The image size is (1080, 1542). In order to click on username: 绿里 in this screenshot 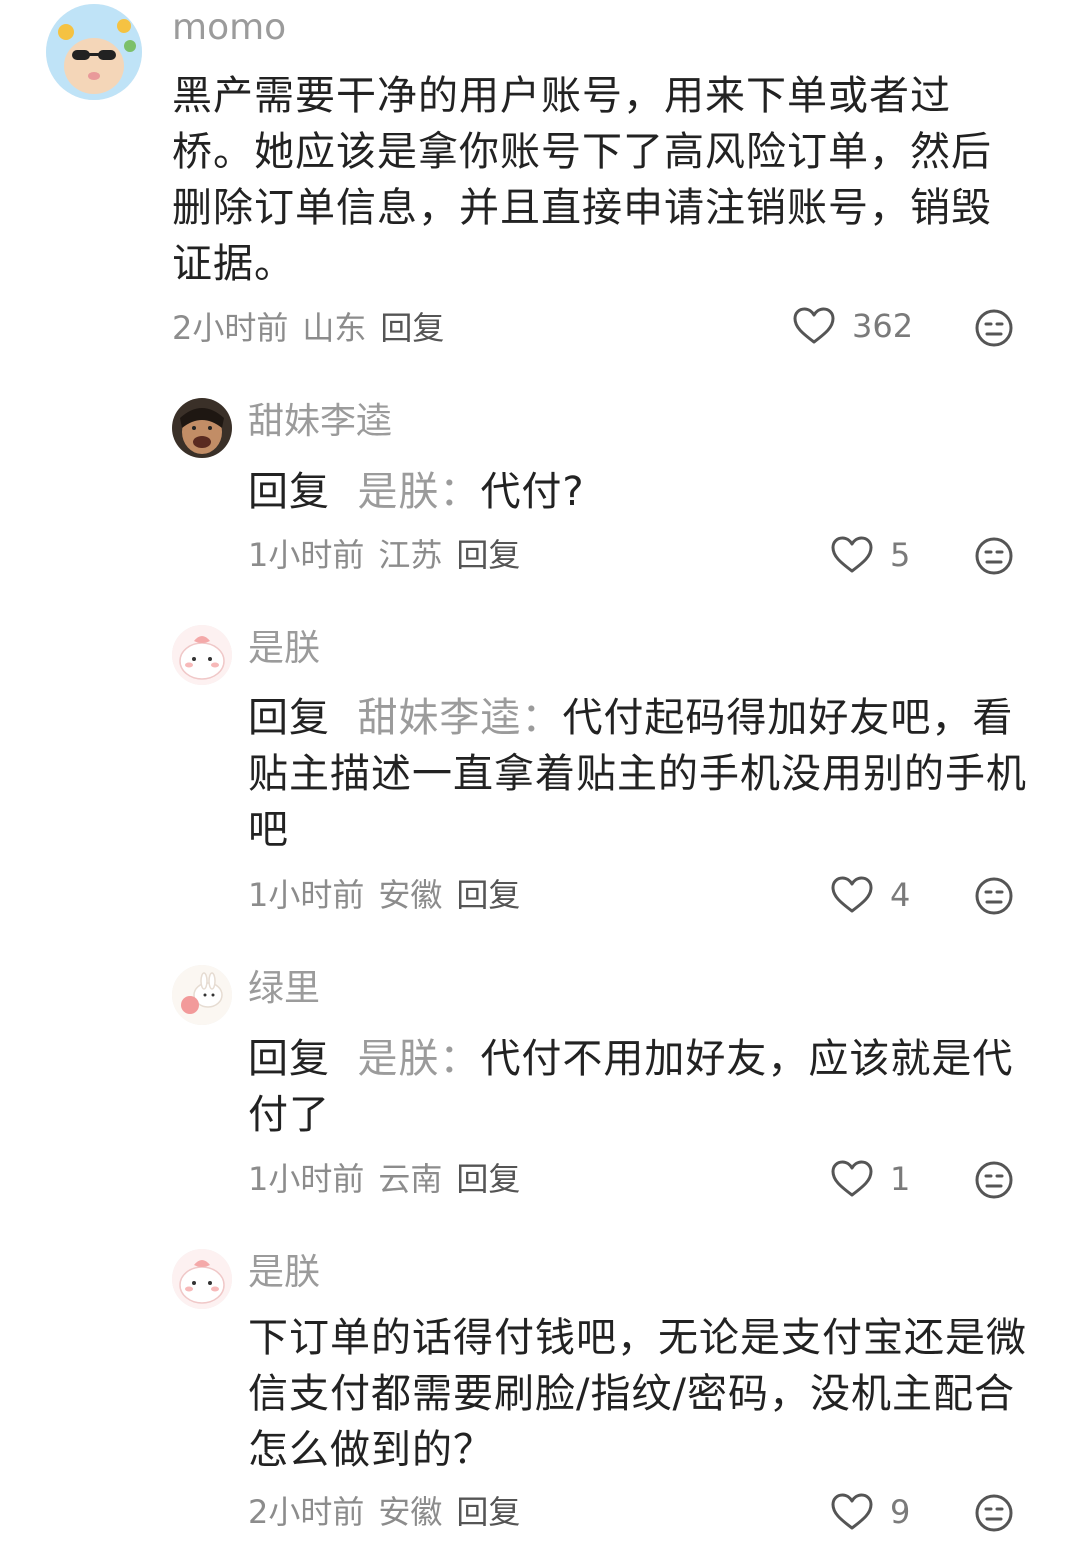, I will do `click(284, 989)`.